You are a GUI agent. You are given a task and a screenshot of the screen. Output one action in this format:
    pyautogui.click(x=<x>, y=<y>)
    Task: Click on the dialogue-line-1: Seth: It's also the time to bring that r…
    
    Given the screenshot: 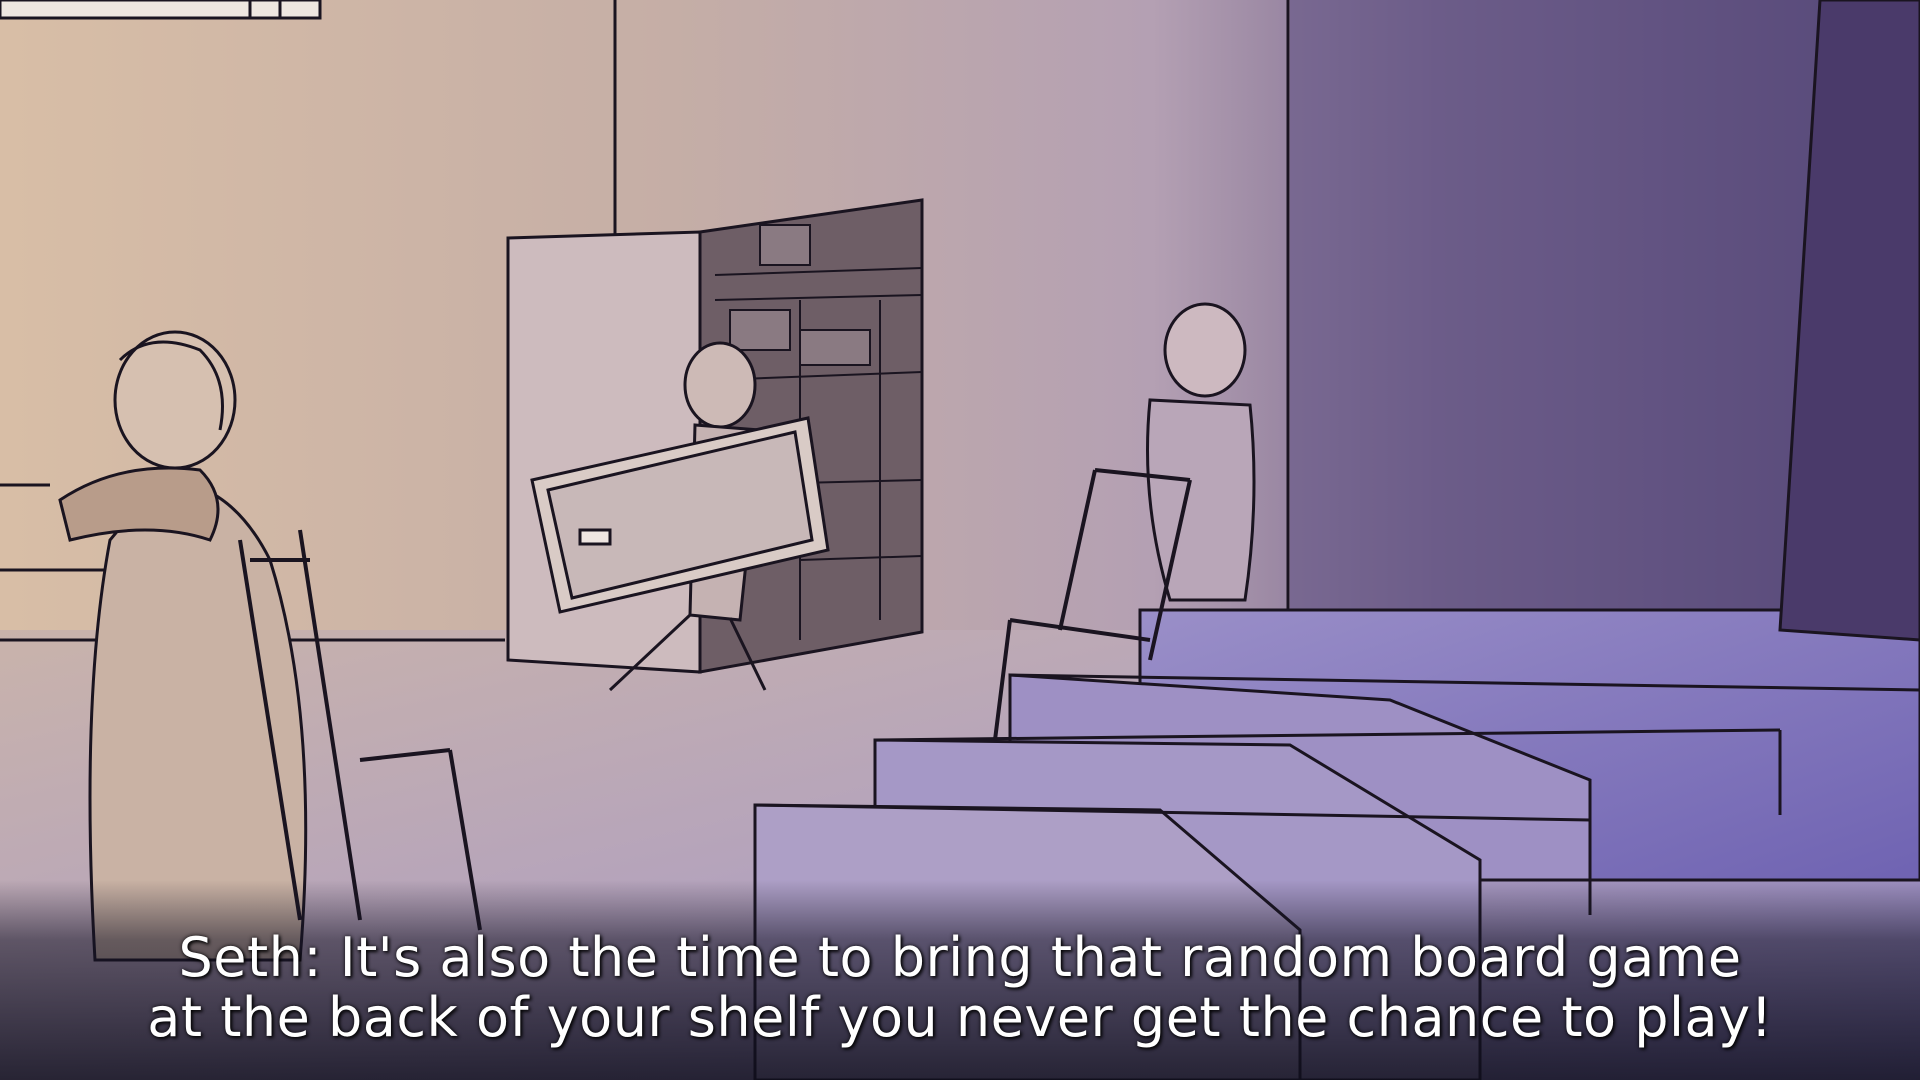 What is the action you would take?
    pyautogui.click(x=960, y=957)
    